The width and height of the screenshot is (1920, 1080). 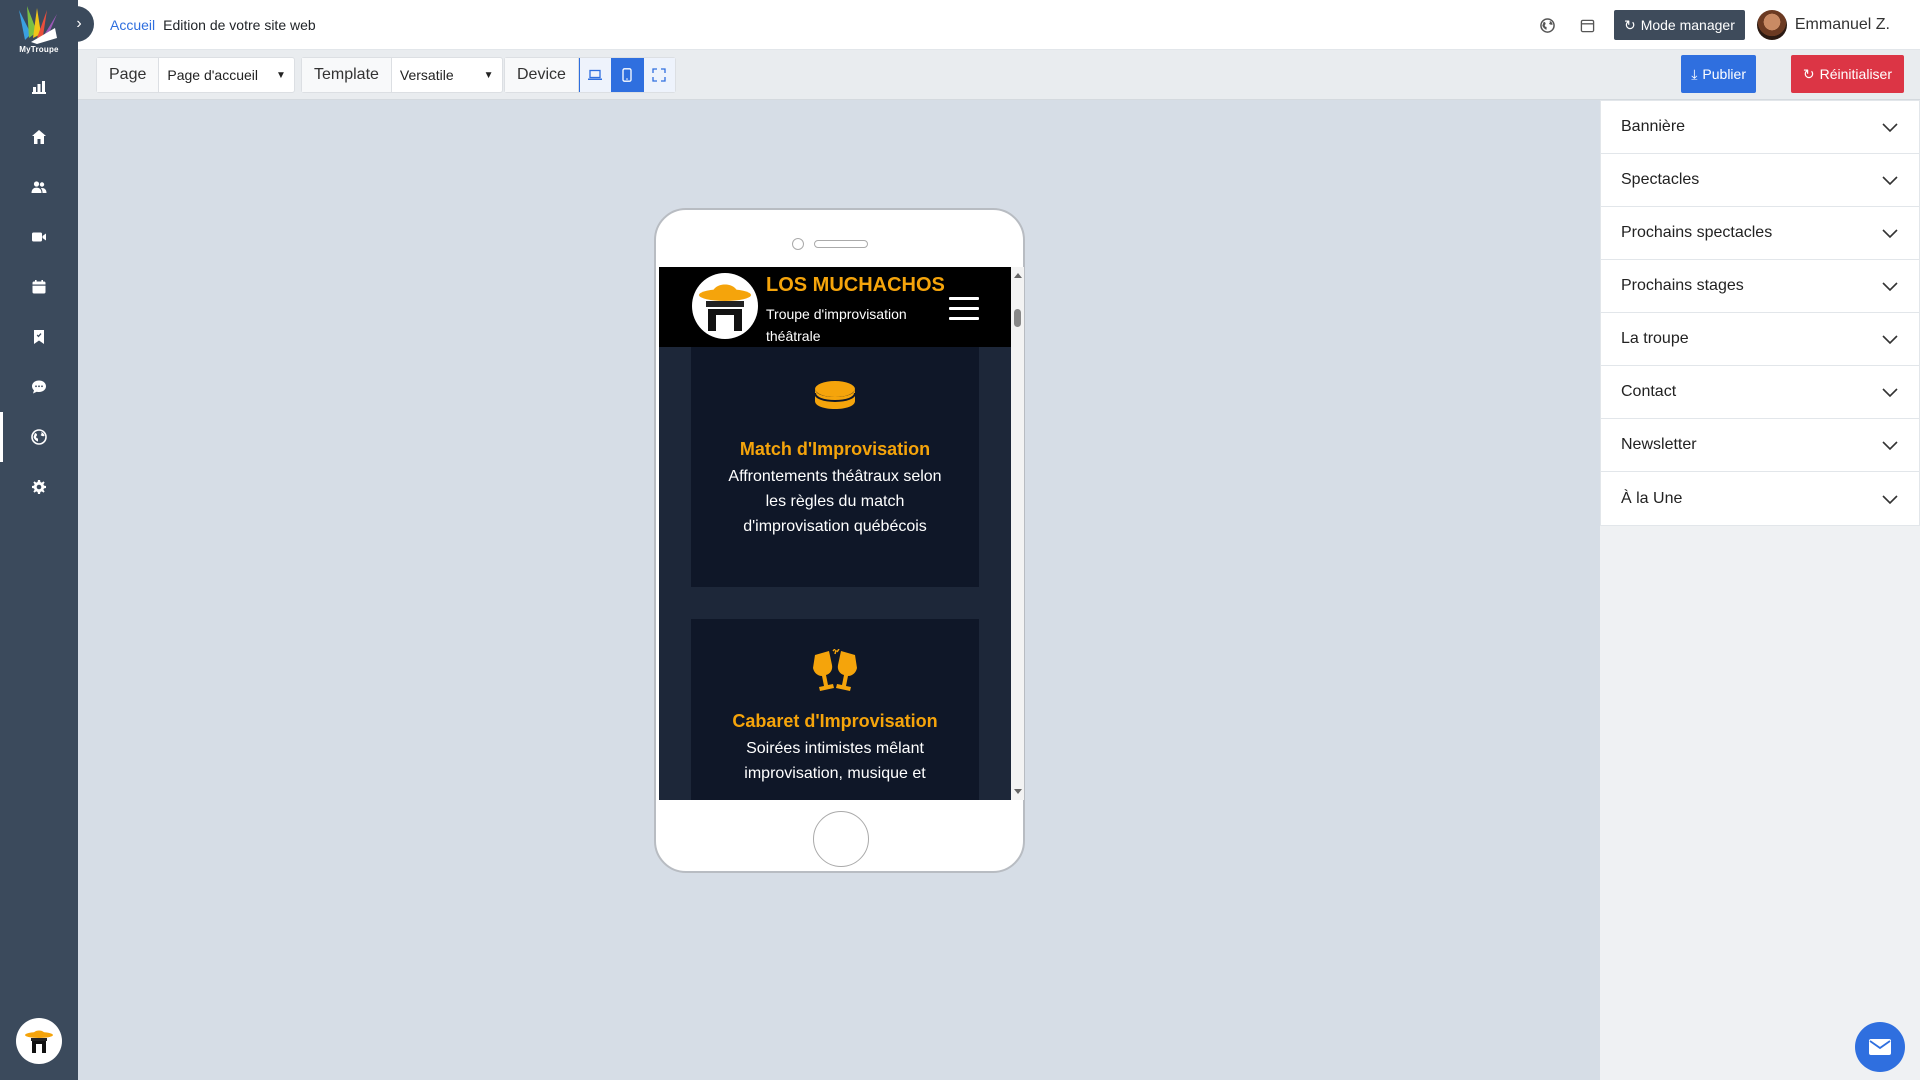 I want to click on breadcrumb: Accueil Edition de votre site web, so click(x=213, y=25).